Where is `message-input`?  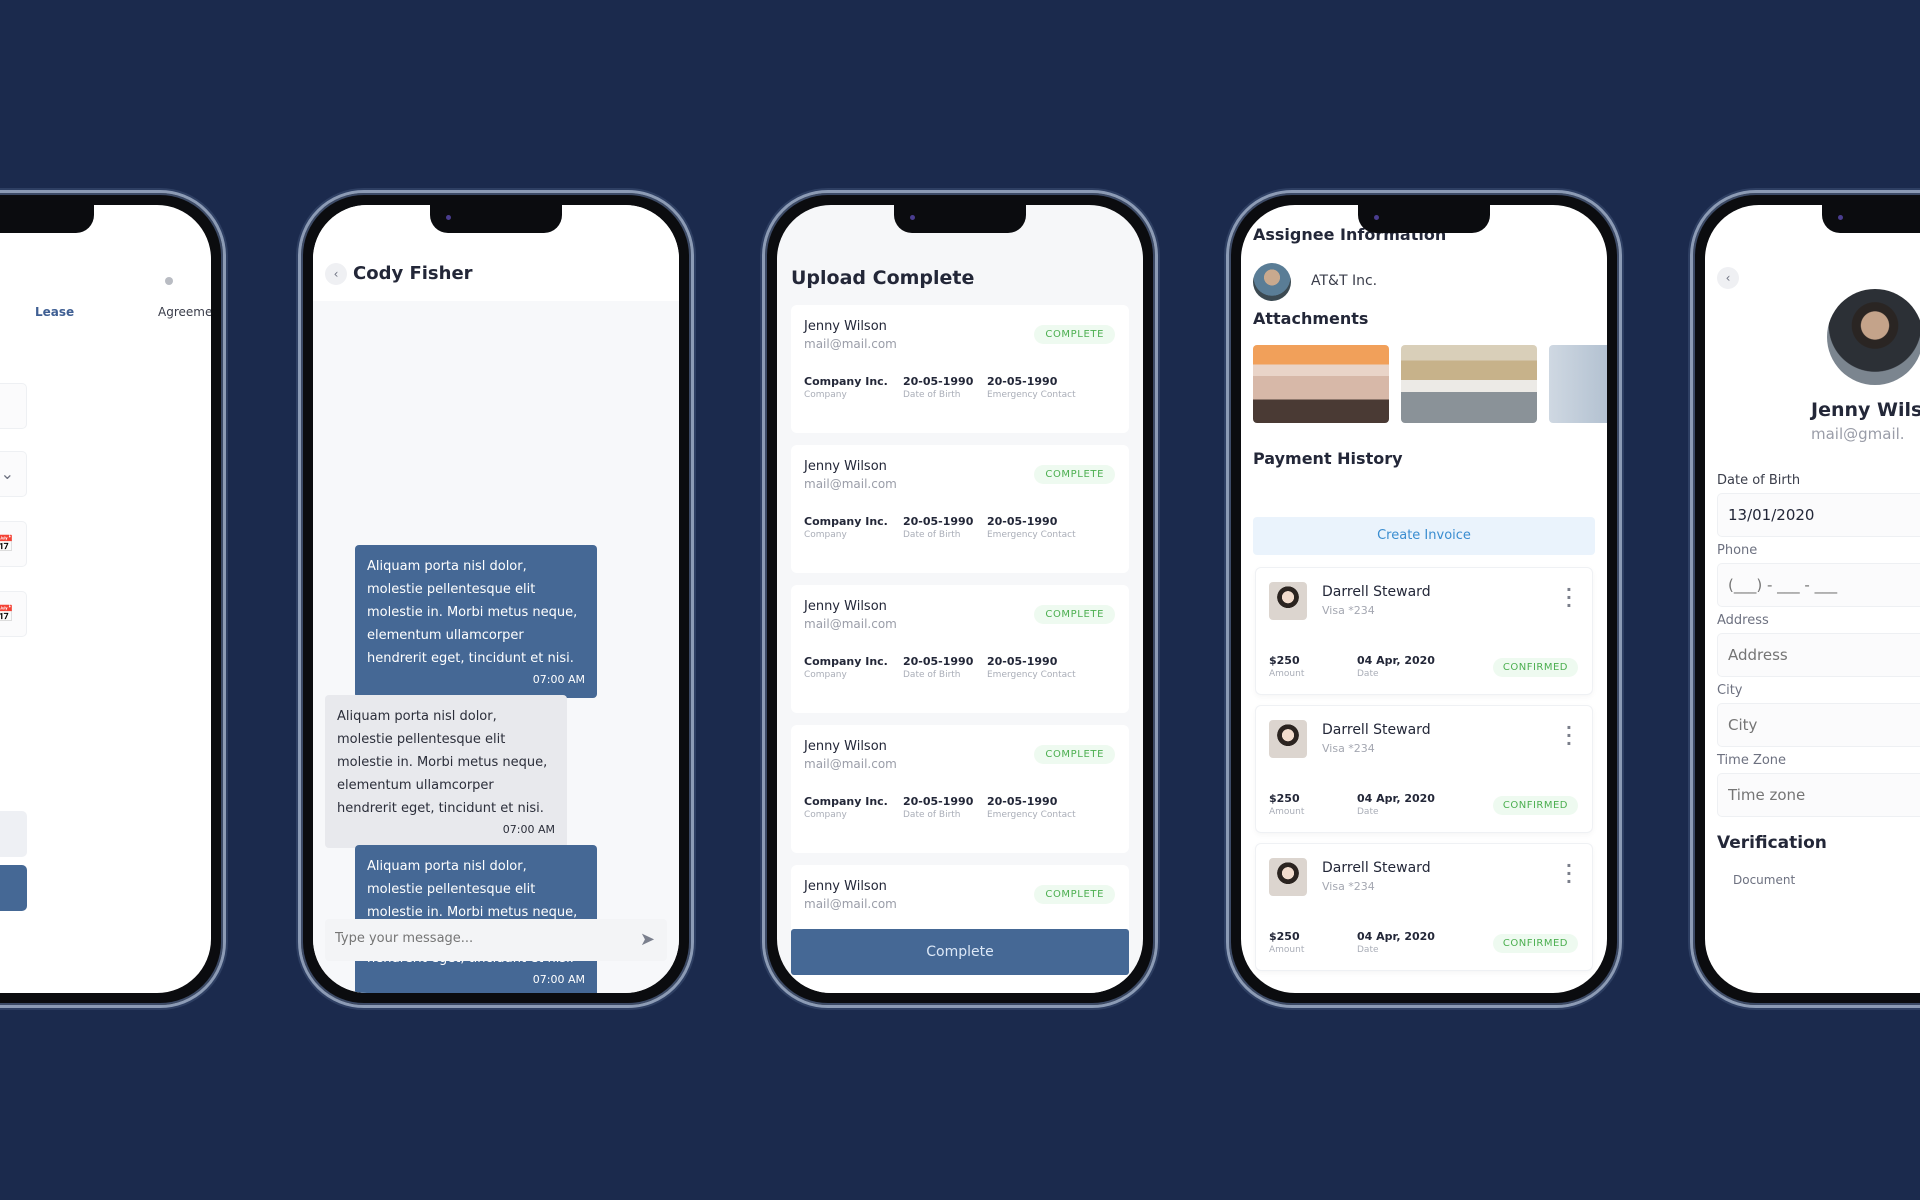
message-input is located at coordinates (435, 938).